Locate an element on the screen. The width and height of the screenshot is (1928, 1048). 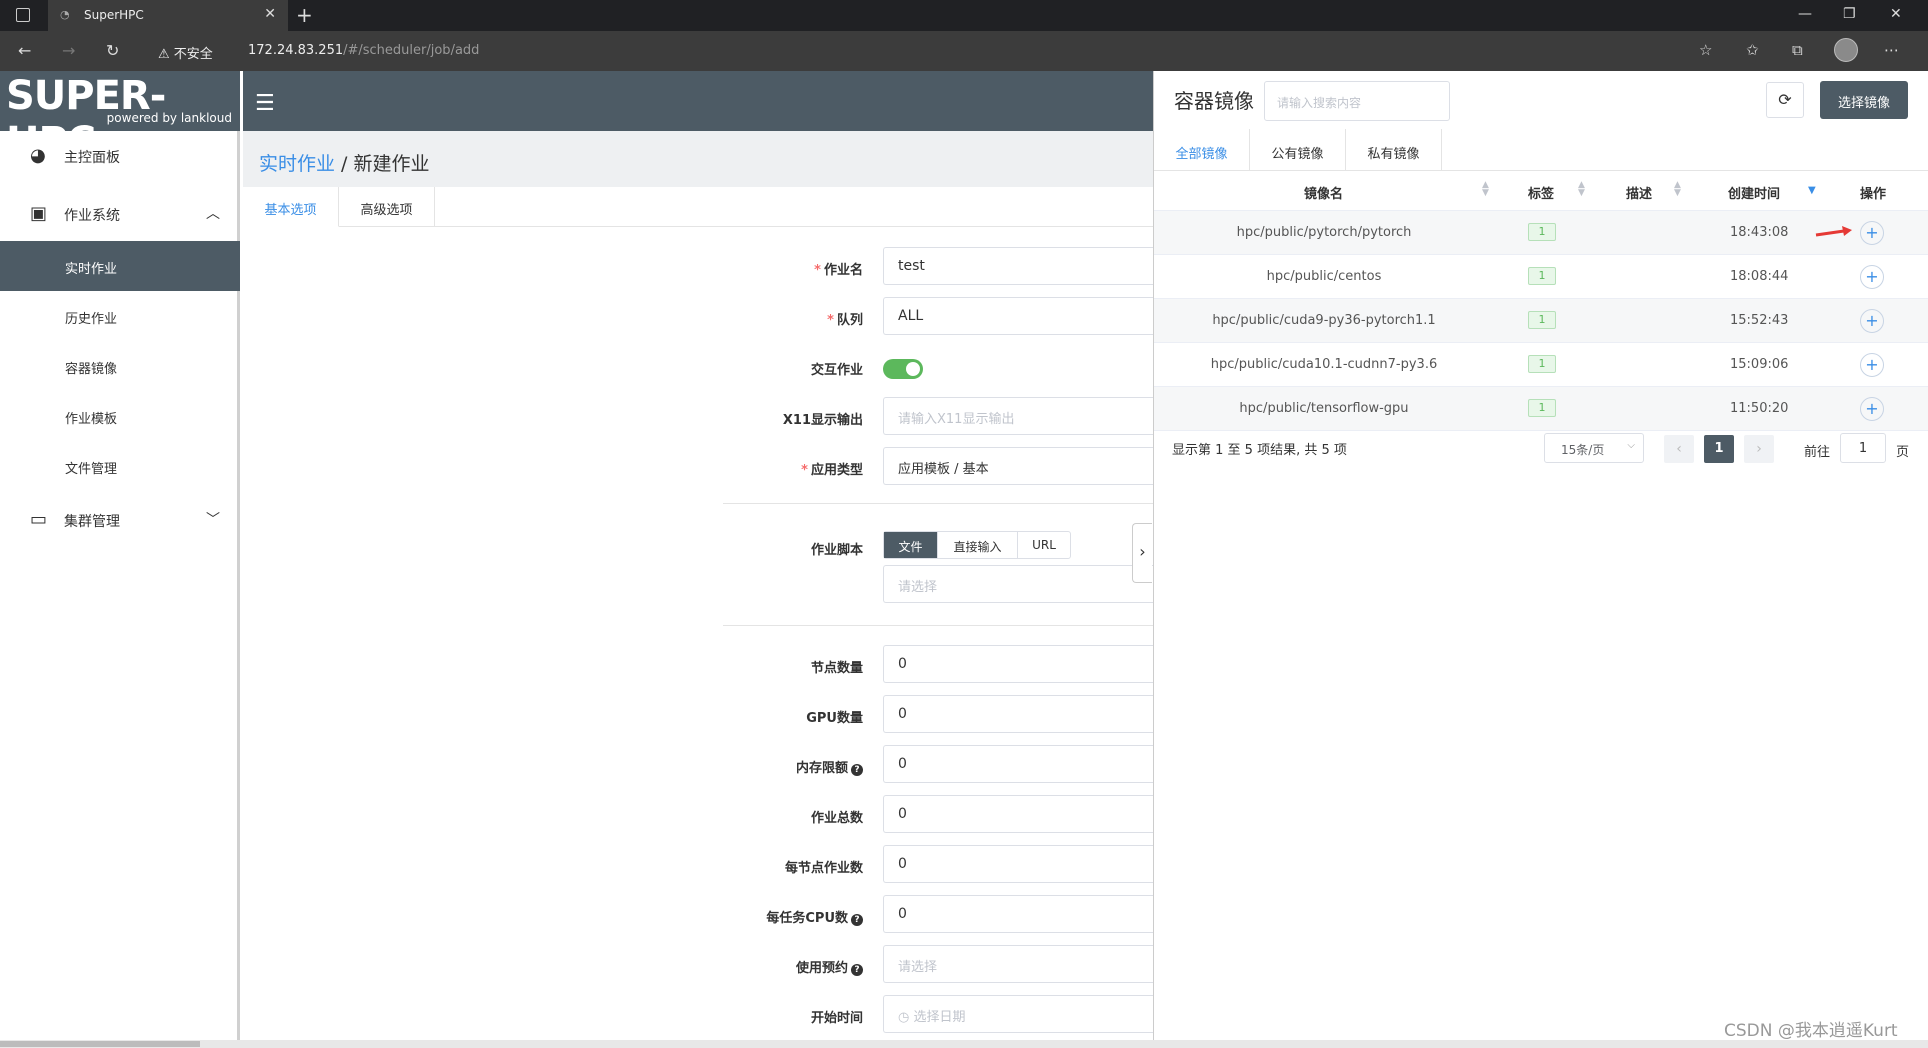
sidebar-item-container-images: 容器镜像 is located at coordinates (120, 366).